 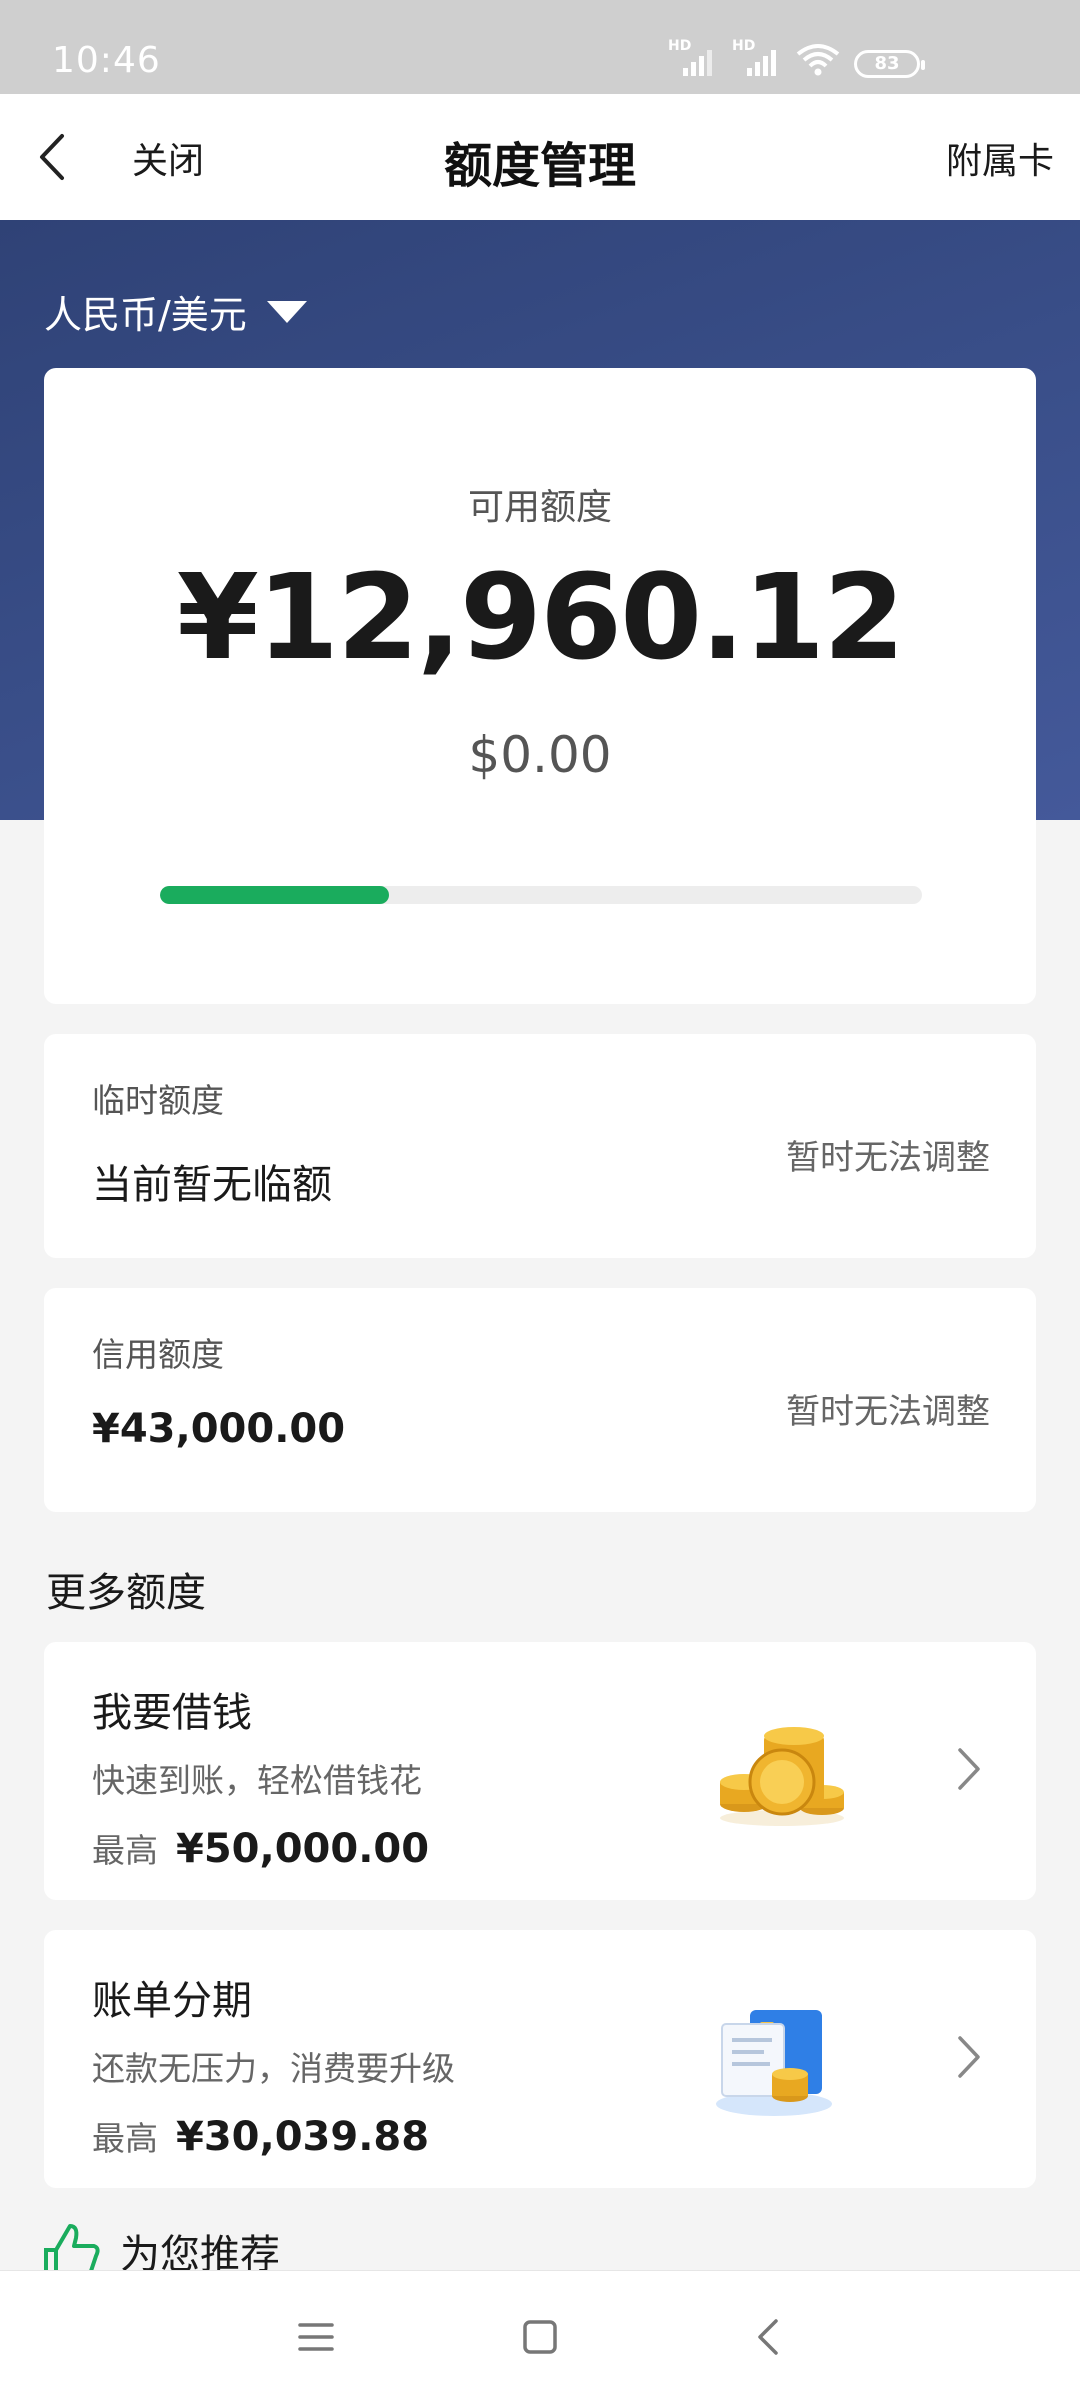 What do you see at coordinates (1000, 158) in the screenshot?
I see `supplementary-card-button: 附属卡` at bounding box center [1000, 158].